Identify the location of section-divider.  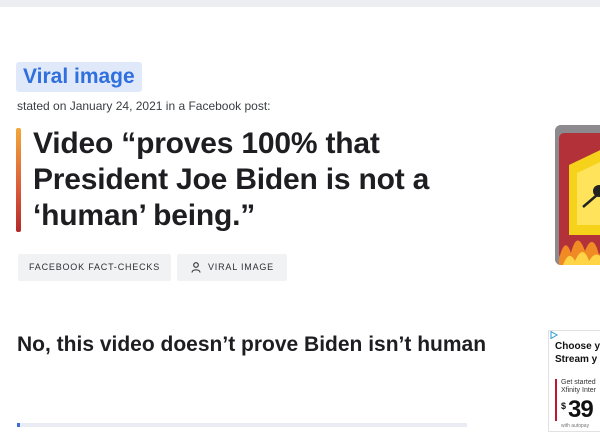
(242, 425).